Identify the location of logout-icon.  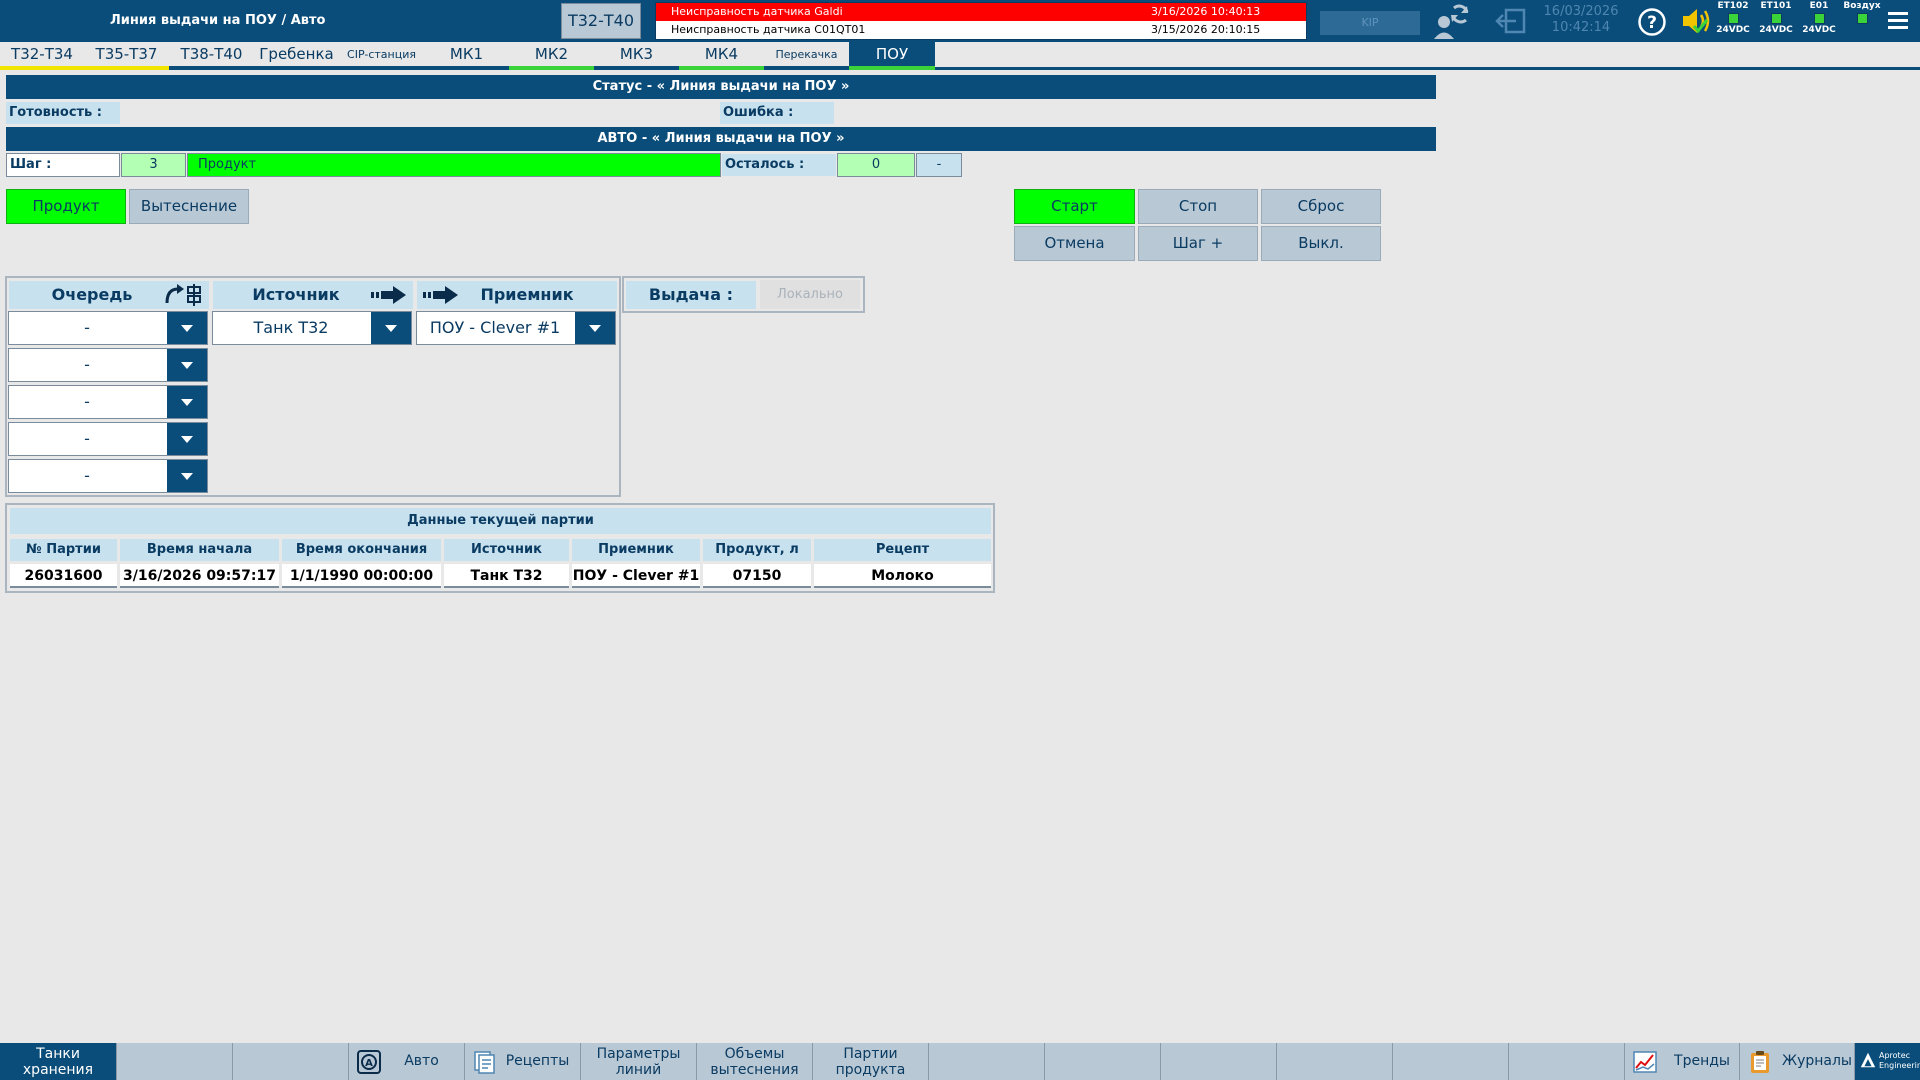
(1510, 21).